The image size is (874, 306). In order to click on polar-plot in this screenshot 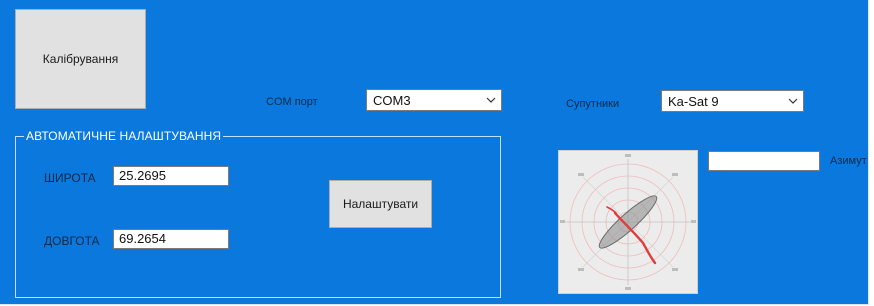, I will do `click(628, 222)`.